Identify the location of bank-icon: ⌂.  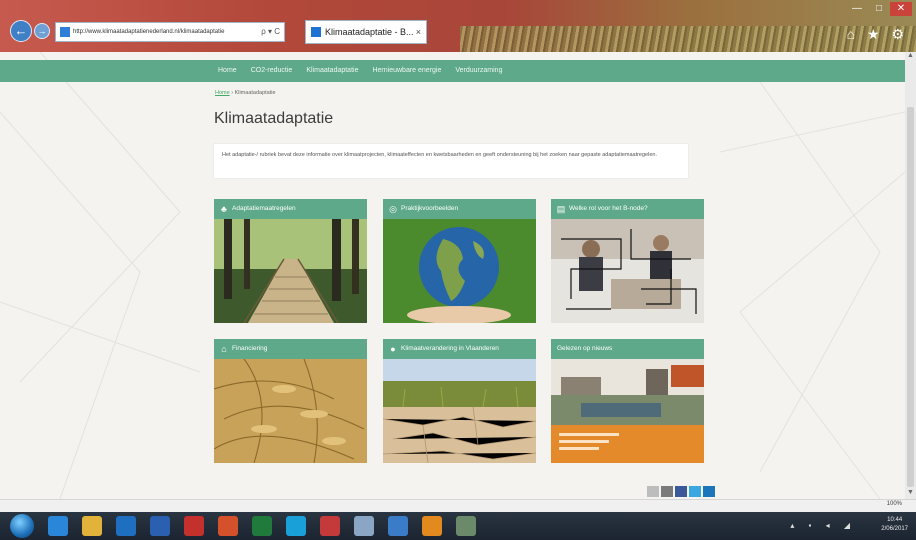
(224, 349).